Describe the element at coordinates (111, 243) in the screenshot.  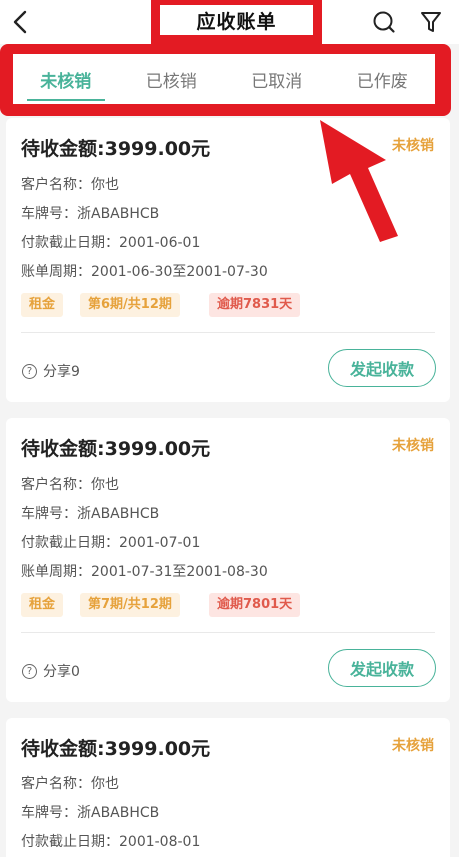
I see `due-date: 付款截止日期：2001-06-01` at that location.